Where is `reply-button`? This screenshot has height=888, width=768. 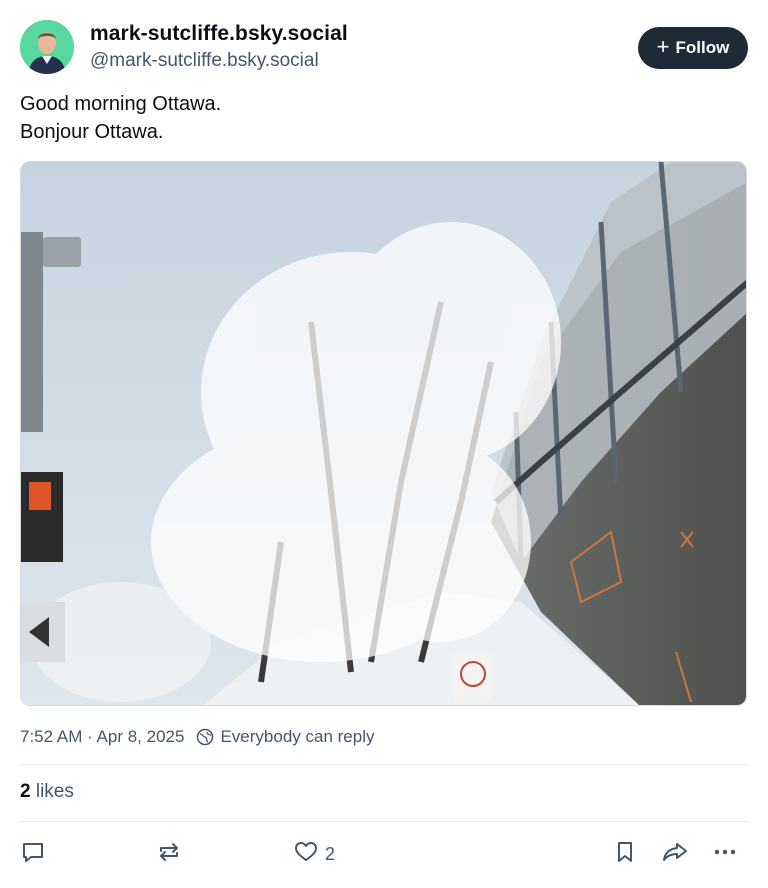
reply-button is located at coordinates (33, 854).